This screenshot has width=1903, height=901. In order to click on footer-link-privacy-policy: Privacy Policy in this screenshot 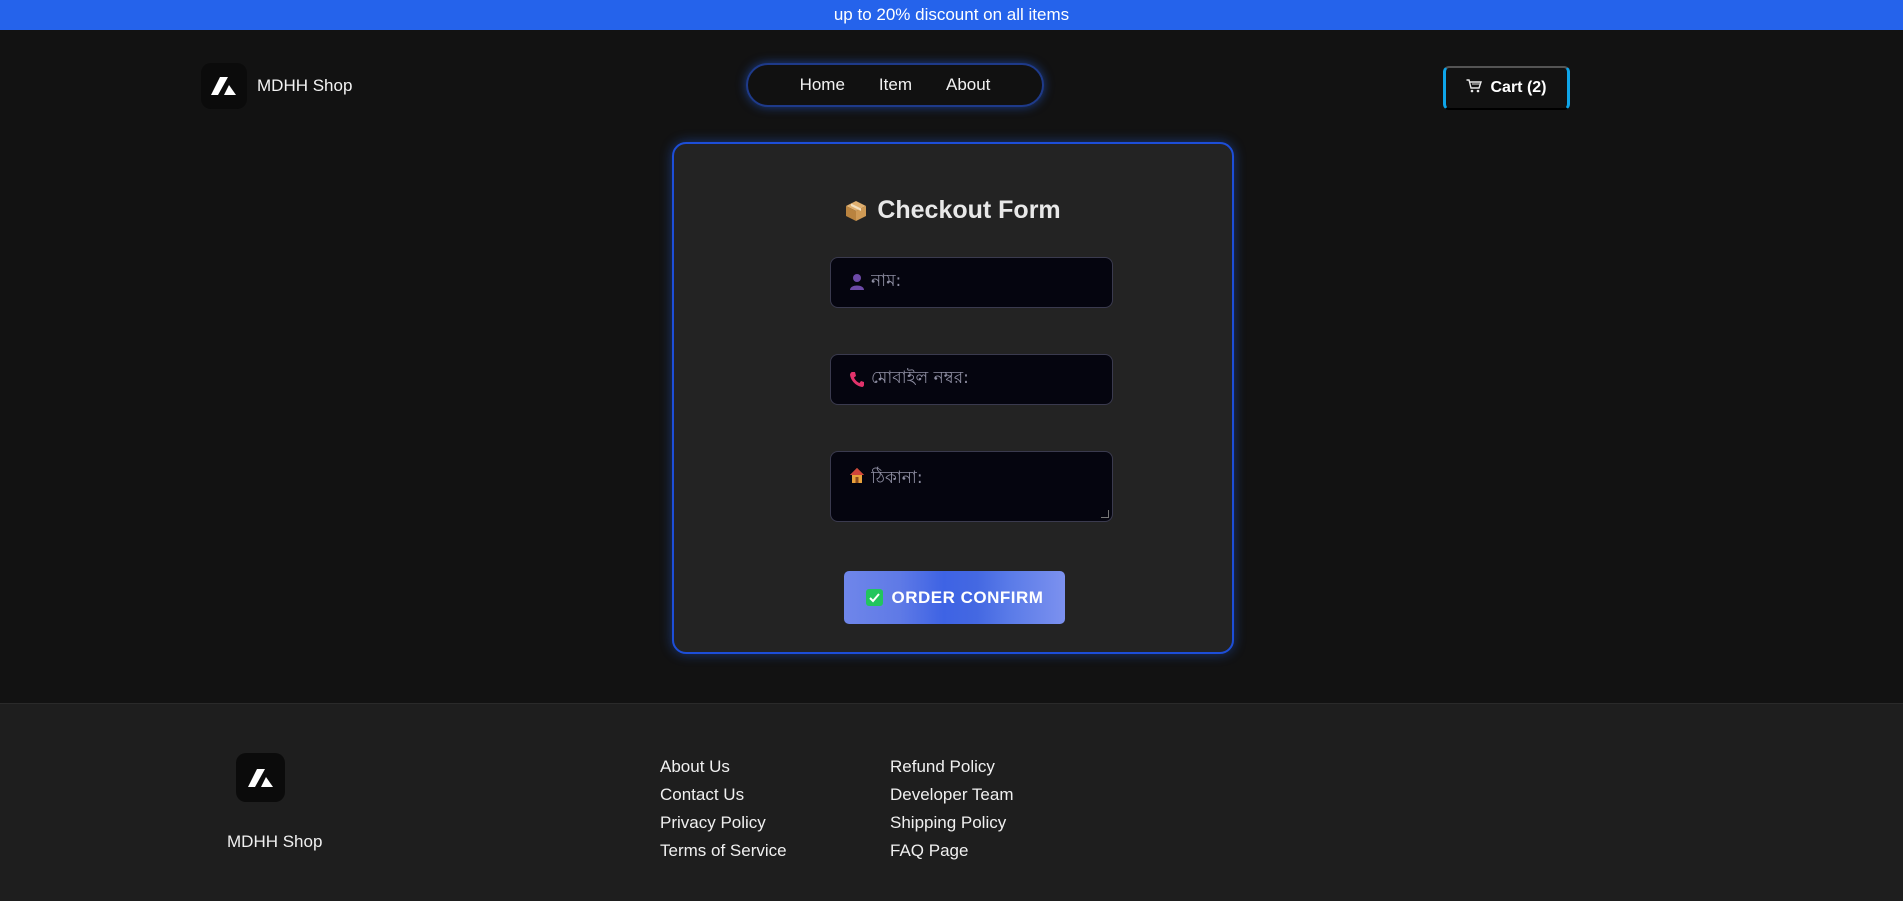, I will do `click(723, 823)`.